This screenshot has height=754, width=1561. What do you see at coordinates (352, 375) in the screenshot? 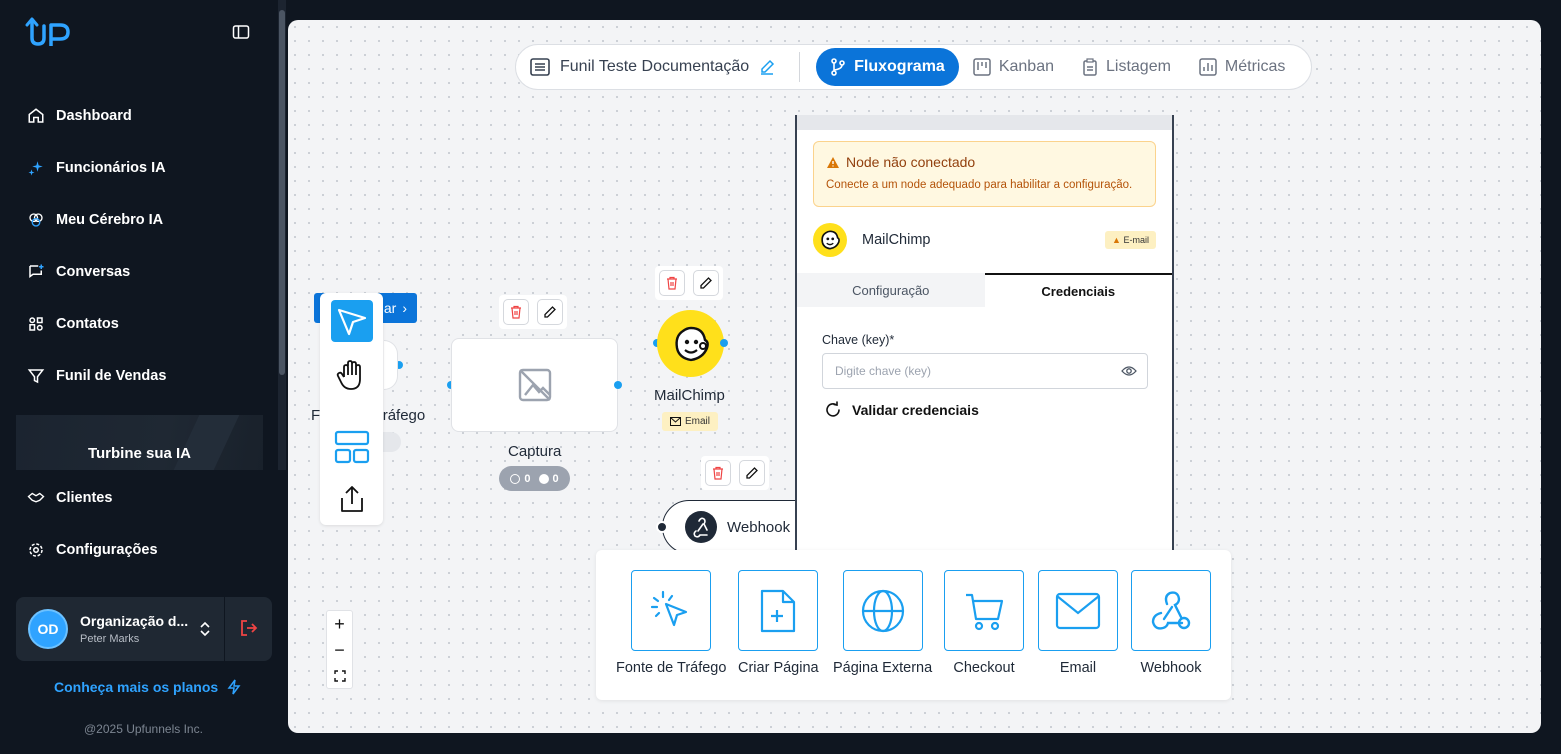
I see `pan-tool` at bounding box center [352, 375].